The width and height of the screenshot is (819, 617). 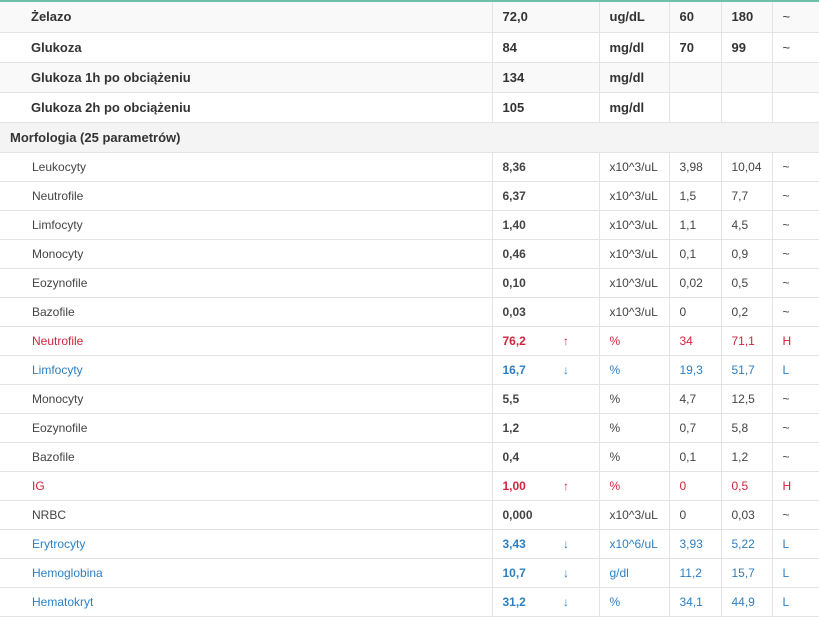 What do you see at coordinates (694, 399) in the screenshot?
I see `reference-min: 4,7` at bounding box center [694, 399].